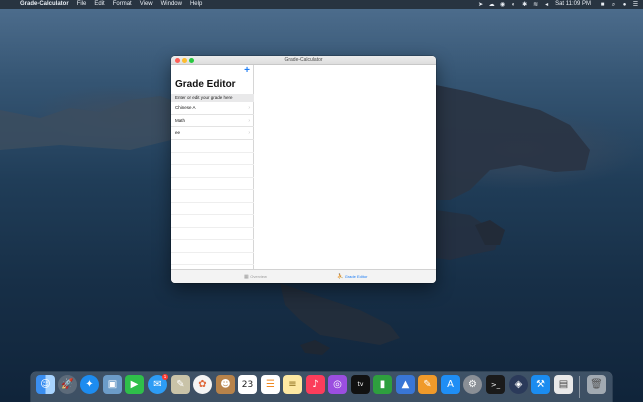  What do you see at coordinates (579, 387) in the screenshot?
I see `dock-separator` at bounding box center [579, 387].